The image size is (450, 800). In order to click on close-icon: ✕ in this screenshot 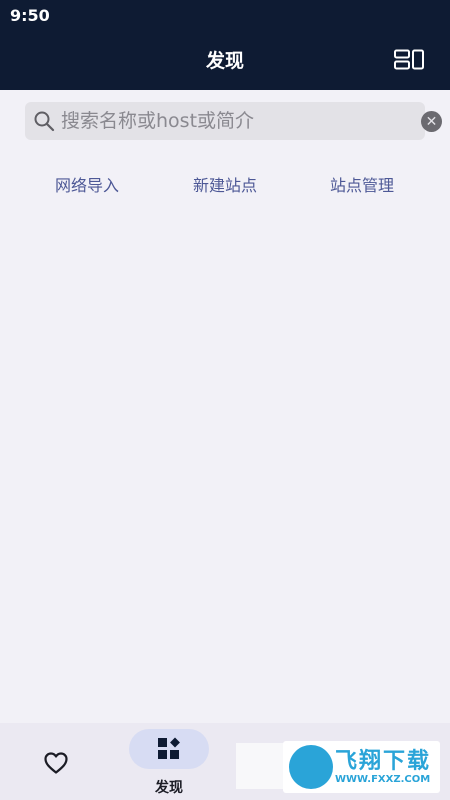, I will do `click(431, 121)`.